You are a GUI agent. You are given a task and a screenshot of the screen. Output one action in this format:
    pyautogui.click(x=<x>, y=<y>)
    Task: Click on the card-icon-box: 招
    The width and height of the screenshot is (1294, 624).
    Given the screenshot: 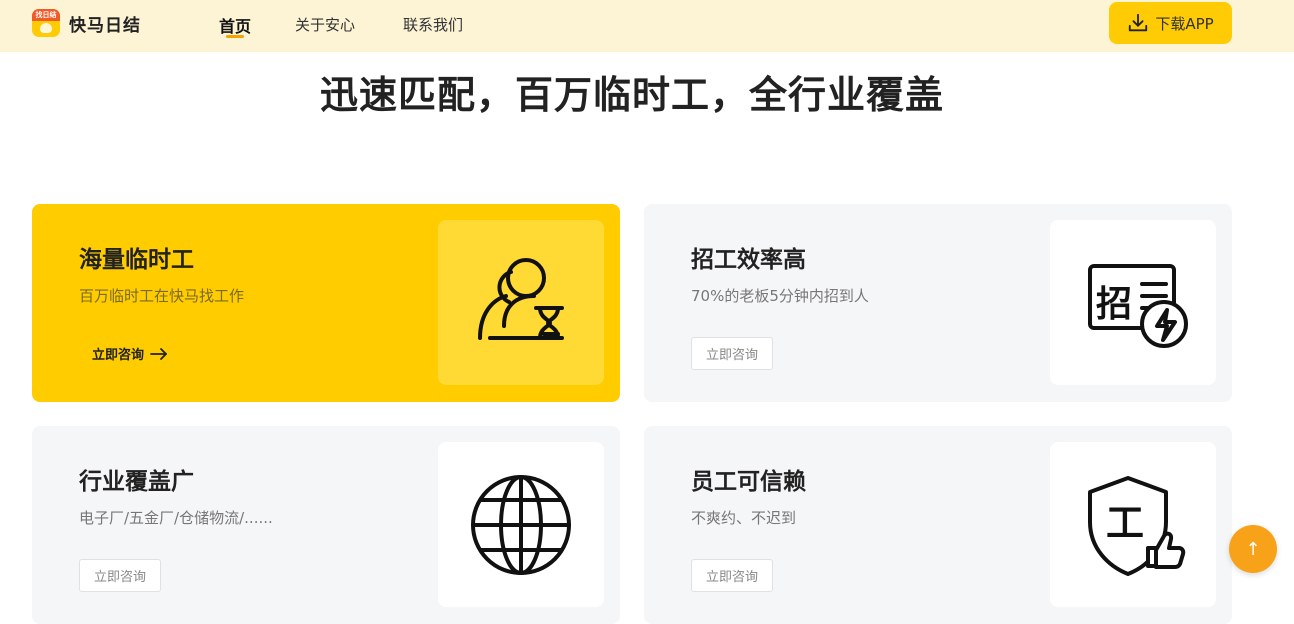 What is the action you would take?
    pyautogui.click(x=1133, y=302)
    